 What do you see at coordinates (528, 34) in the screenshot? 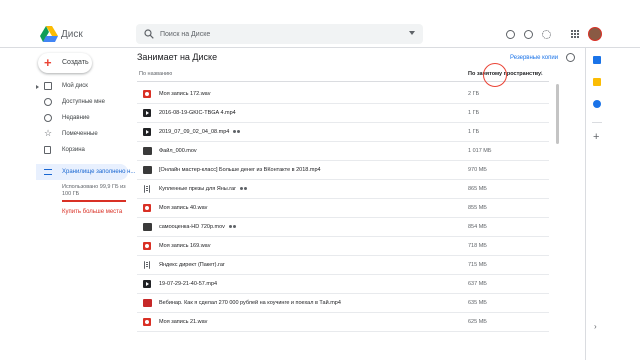
I see `help-icon` at bounding box center [528, 34].